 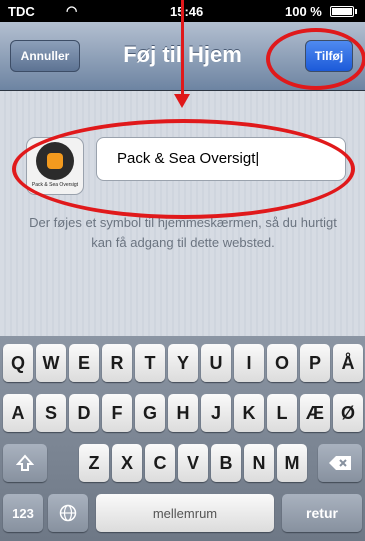 What do you see at coordinates (315, 413) in the screenshot?
I see `key-ae: Æ` at bounding box center [315, 413].